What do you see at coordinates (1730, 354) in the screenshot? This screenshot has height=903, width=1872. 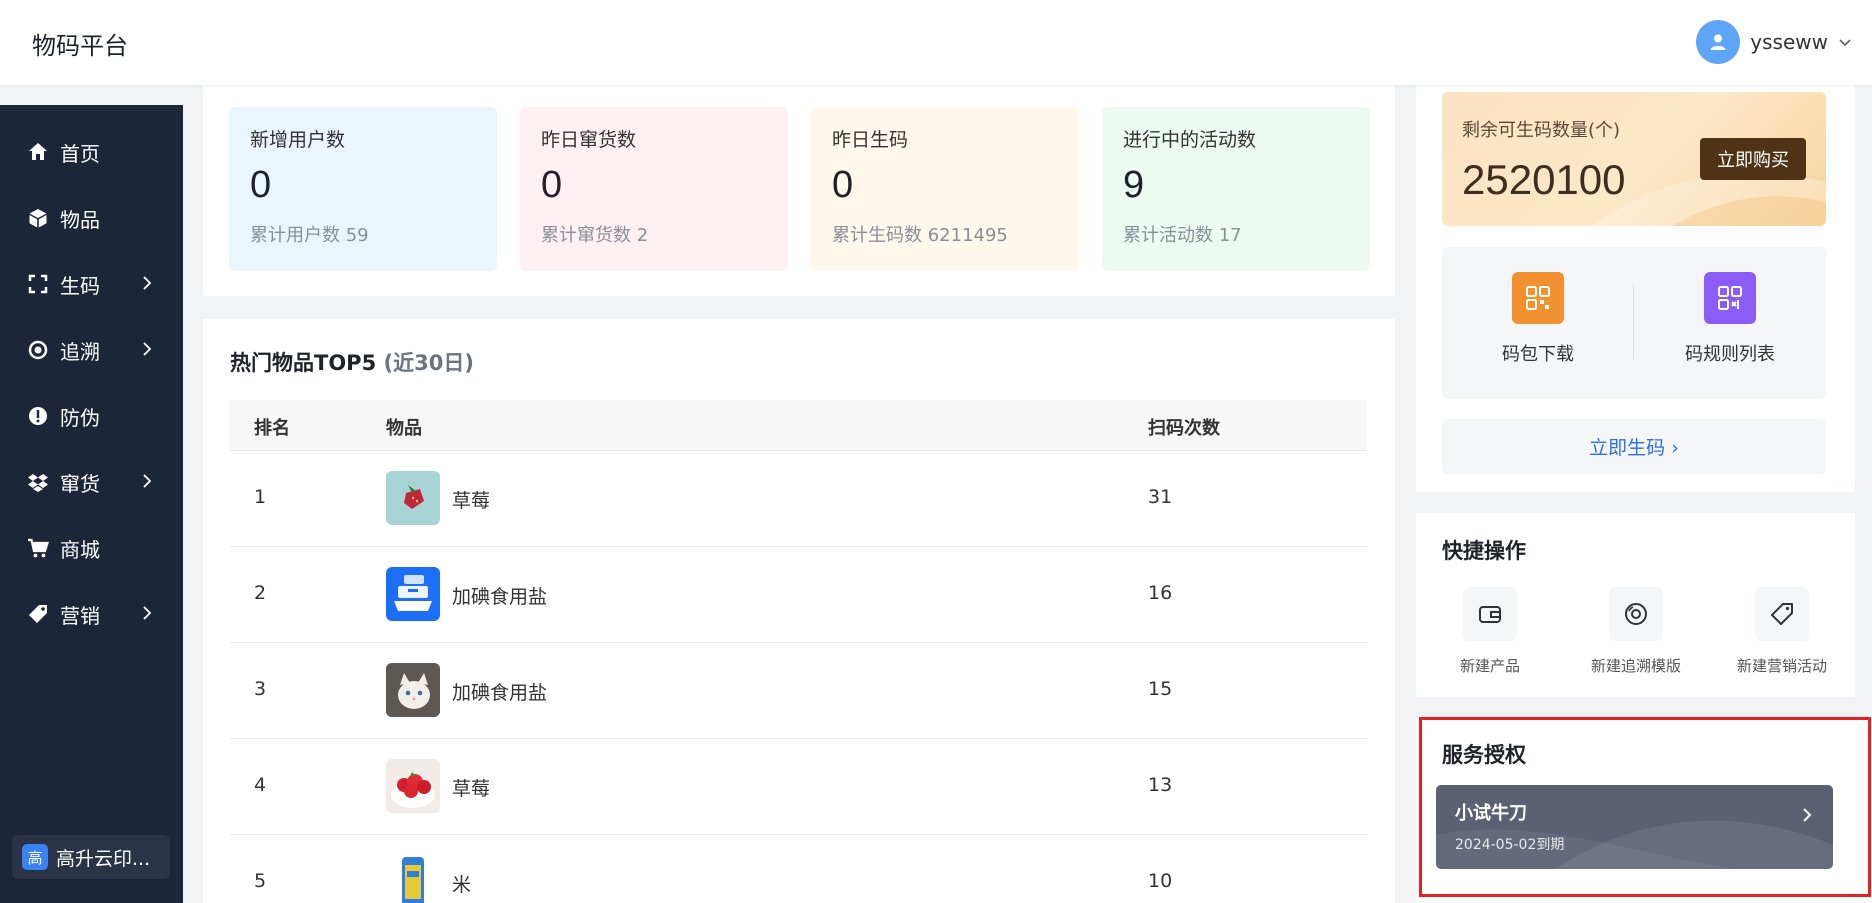 I see `code-rules-list-label: 码规则列表` at bounding box center [1730, 354].